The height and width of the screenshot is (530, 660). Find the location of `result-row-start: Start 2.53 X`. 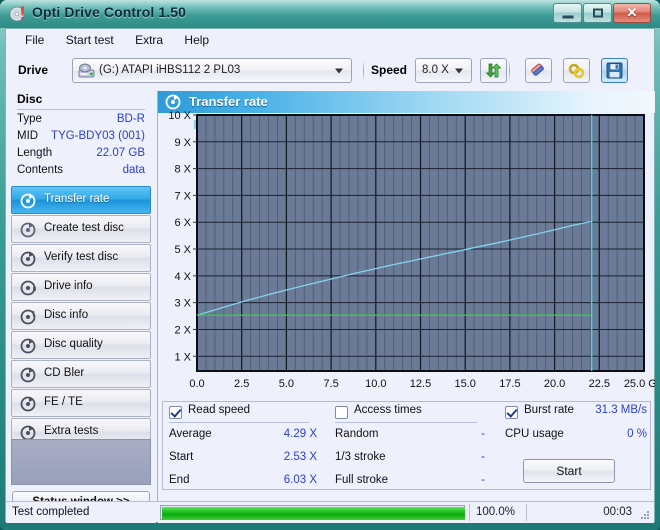

result-row-start: Start 2.53 X is located at coordinates (243, 458).